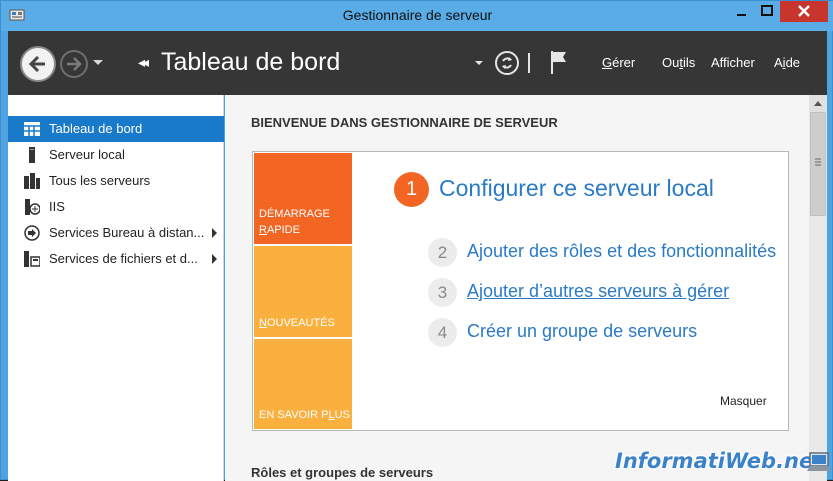 The height and width of the screenshot is (481, 833). What do you see at coordinates (442, 292) in the screenshot?
I see `step-3-badge: 3` at bounding box center [442, 292].